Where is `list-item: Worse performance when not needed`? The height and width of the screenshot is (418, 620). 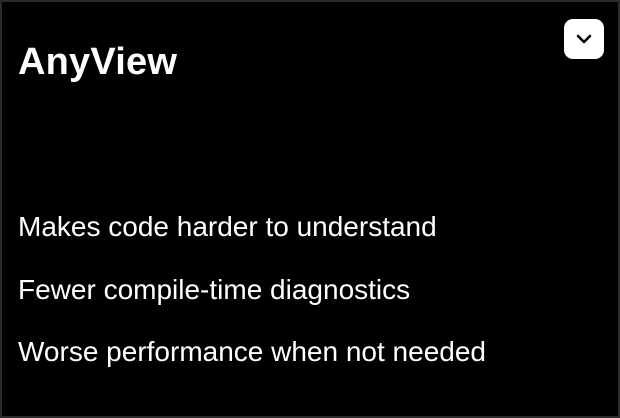
list-item: Worse performance when not needed is located at coordinates (252, 351).